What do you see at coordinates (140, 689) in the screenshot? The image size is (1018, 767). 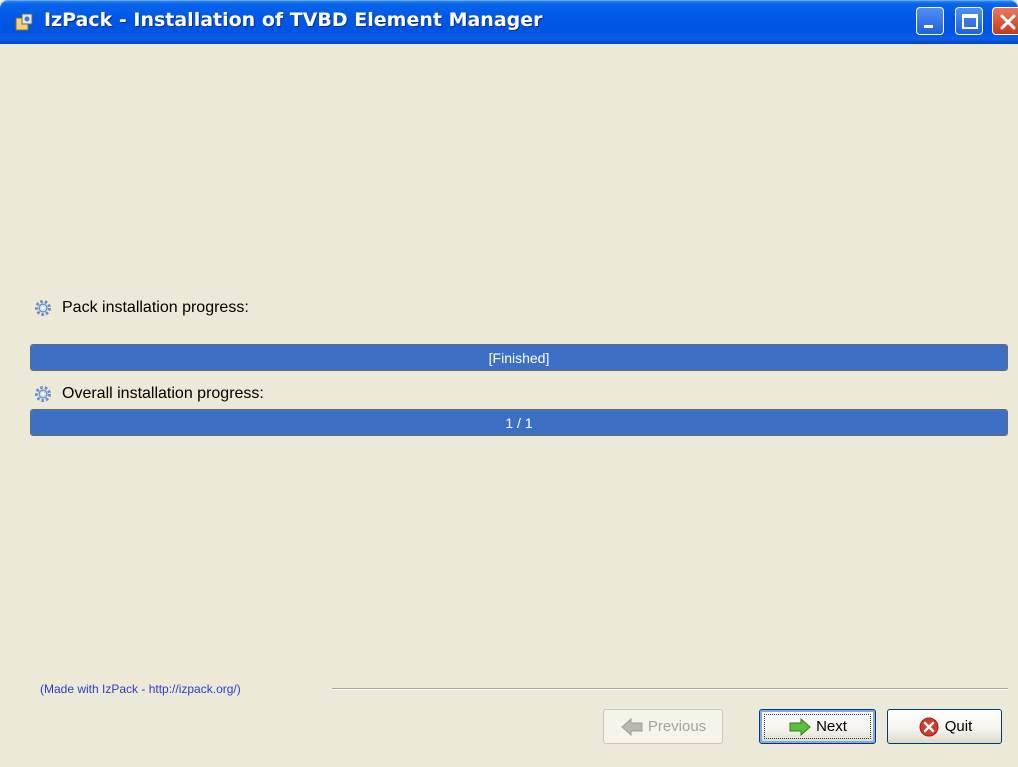 I see `made-with-izpack-label: (Made with IzPack - http://izpack.org/)` at bounding box center [140, 689].